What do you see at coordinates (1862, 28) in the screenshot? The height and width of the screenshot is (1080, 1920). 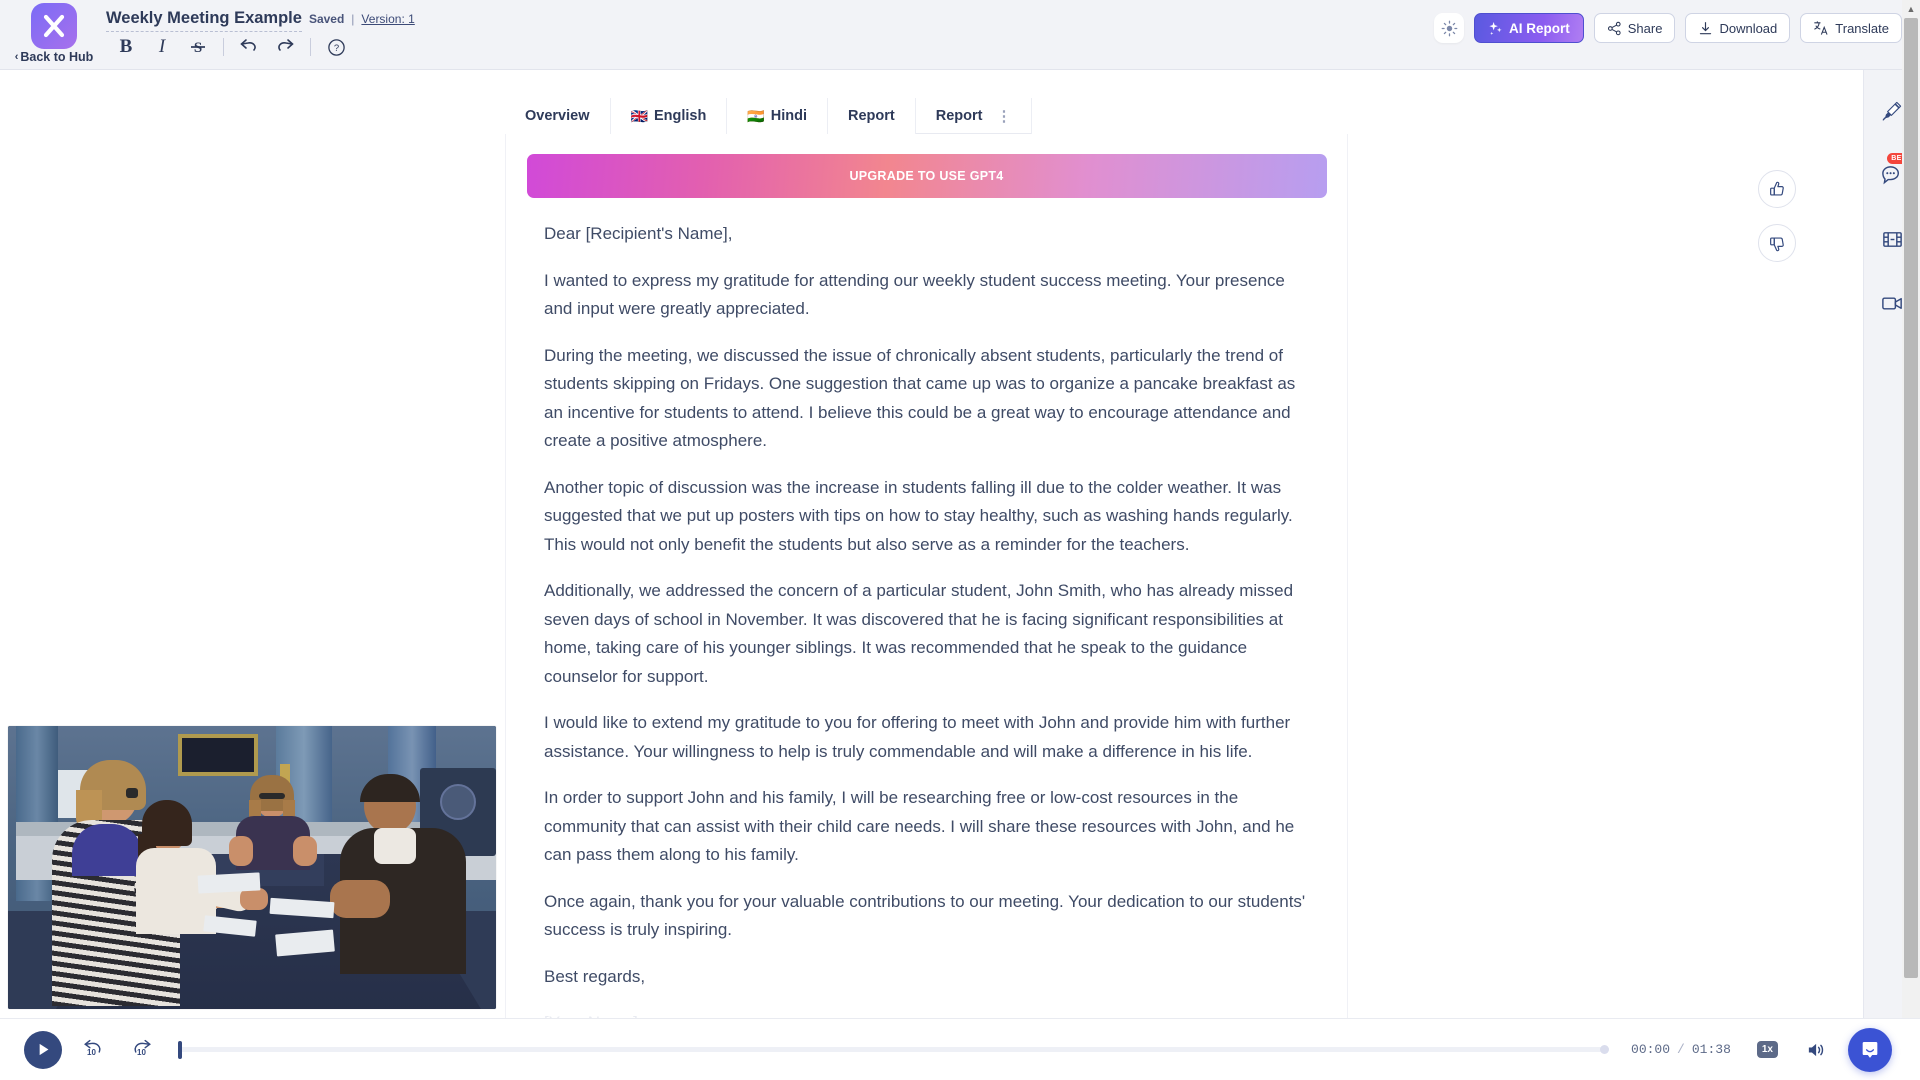 I see `translate-label: Translate` at bounding box center [1862, 28].